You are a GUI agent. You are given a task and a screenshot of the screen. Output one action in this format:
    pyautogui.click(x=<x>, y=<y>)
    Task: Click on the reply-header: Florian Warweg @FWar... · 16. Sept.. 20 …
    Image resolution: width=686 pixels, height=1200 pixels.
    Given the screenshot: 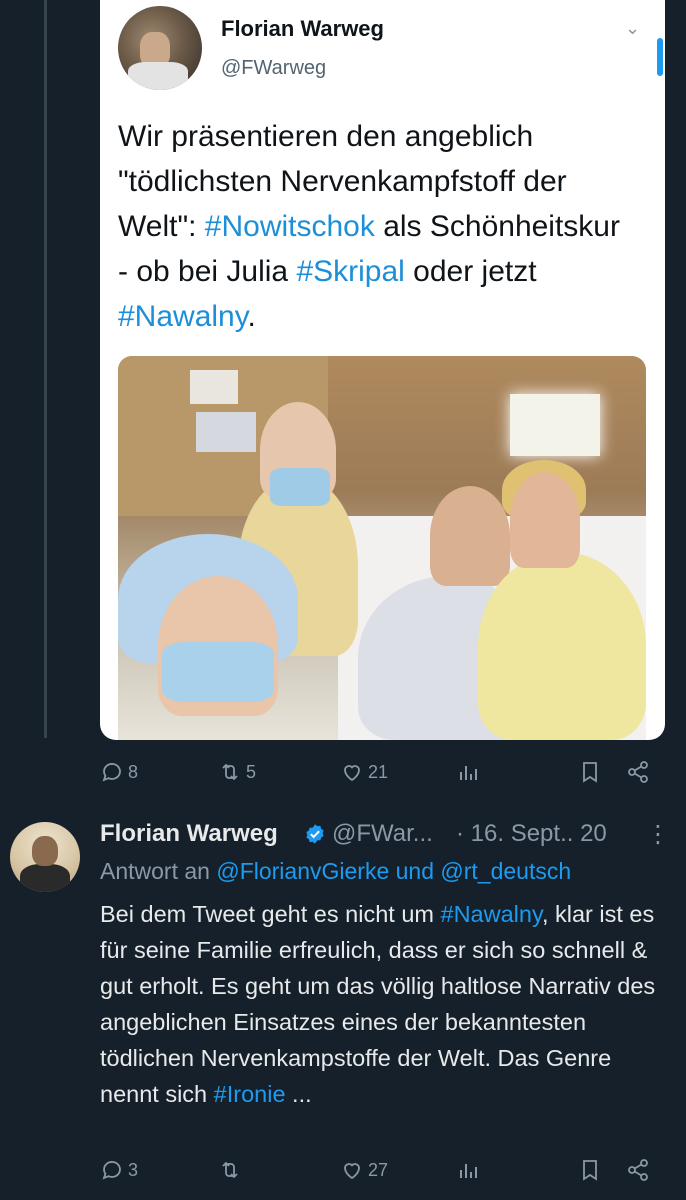 What is the action you would take?
    pyautogui.click(x=385, y=836)
    